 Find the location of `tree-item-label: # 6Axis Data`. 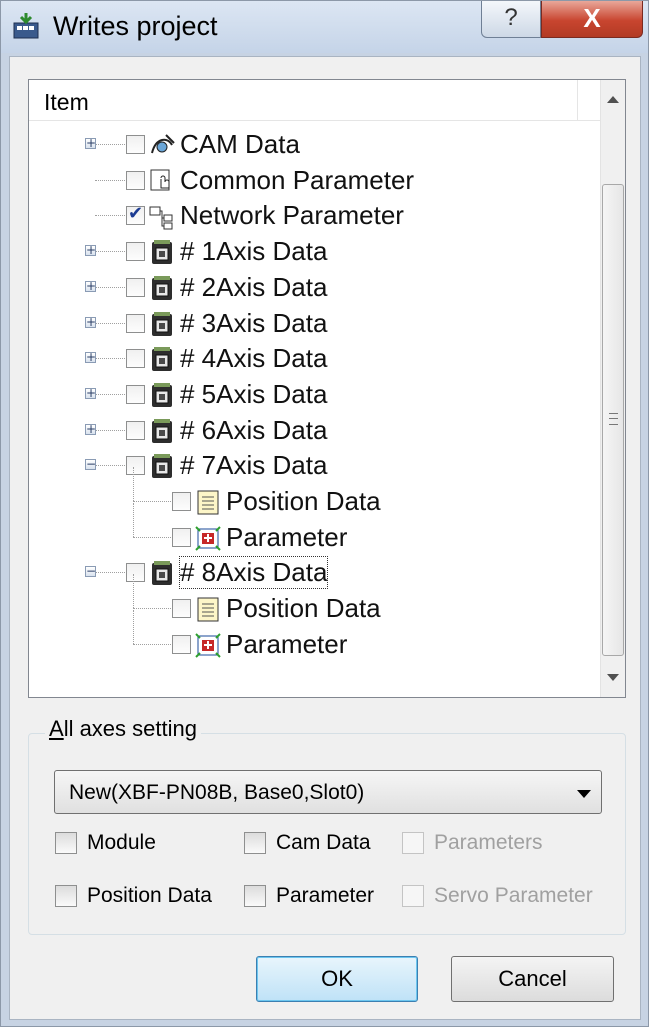

tree-item-label: # 6Axis Data is located at coordinates (254, 430).